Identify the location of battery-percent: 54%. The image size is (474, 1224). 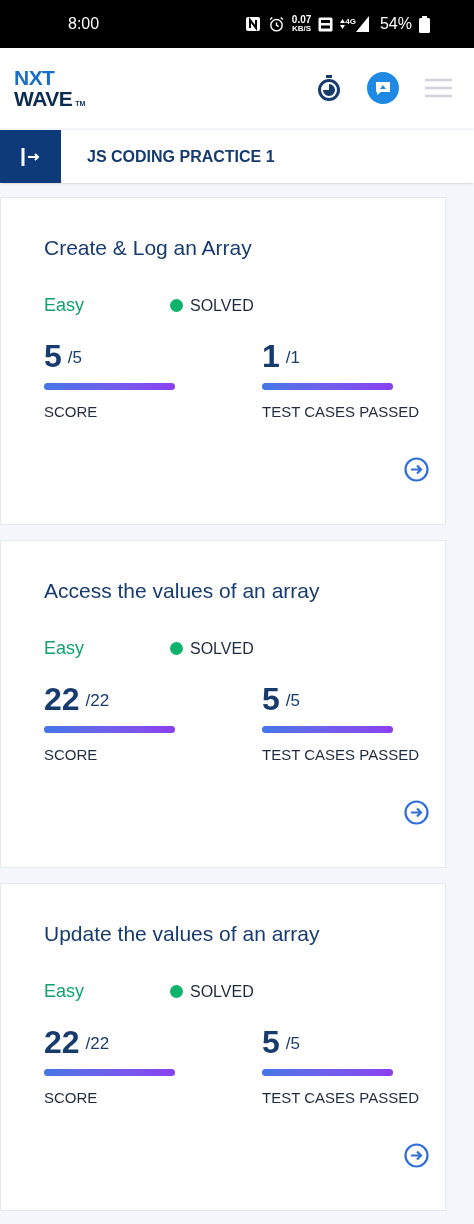
(395, 24).